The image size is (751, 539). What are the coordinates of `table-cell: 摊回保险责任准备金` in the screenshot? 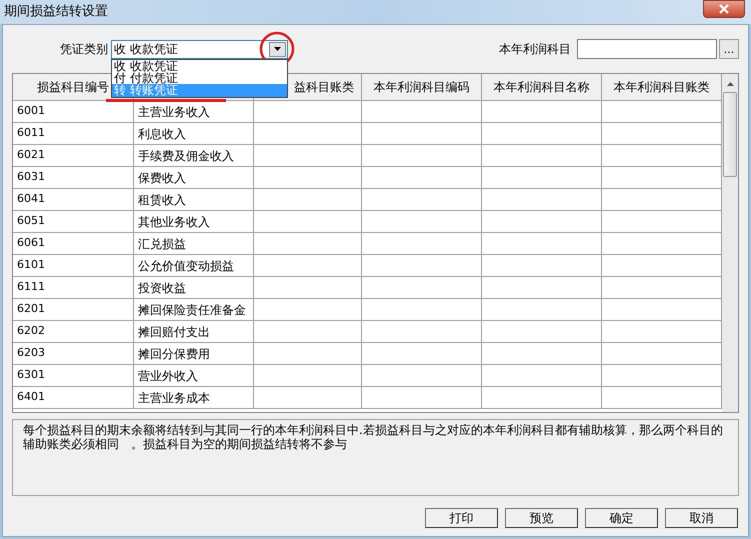 It's located at (194, 309).